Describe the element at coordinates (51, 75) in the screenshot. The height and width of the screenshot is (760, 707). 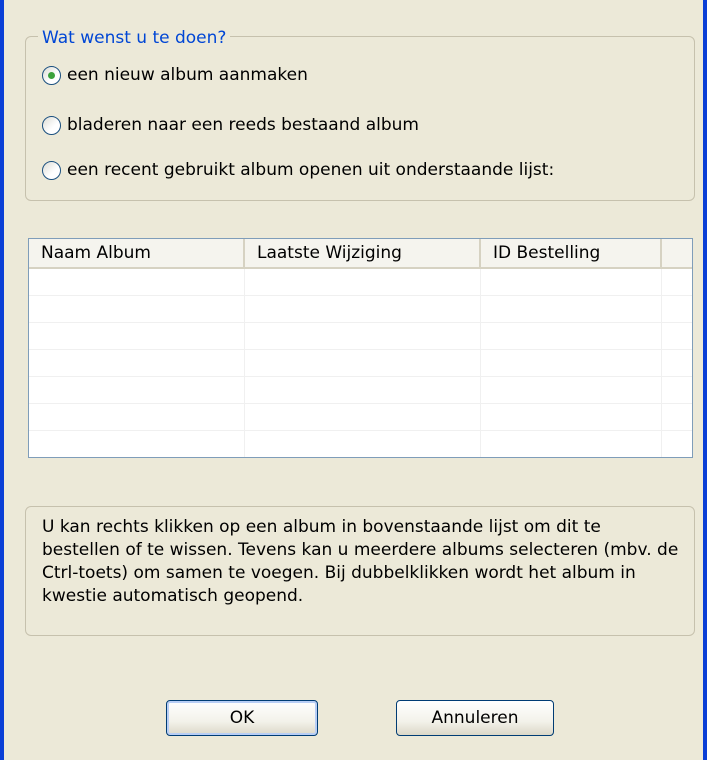
I see `radio-button-selected-icon` at that location.